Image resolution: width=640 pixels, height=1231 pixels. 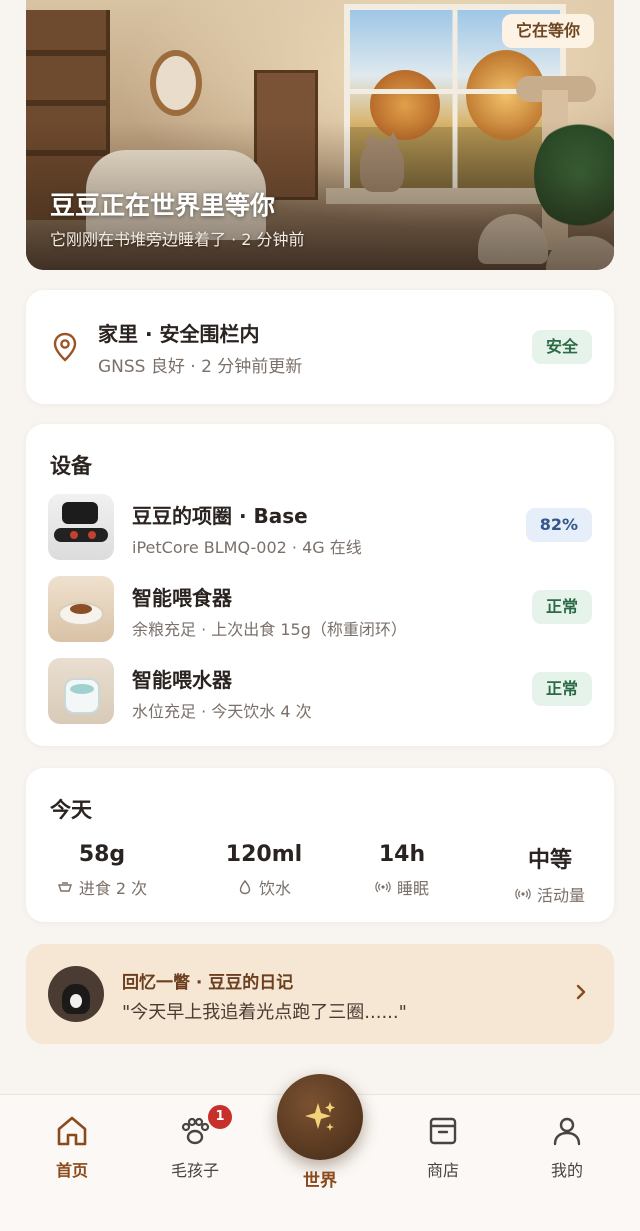 What do you see at coordinates (581, 992) in the screenshot?
I see `chevron-right-icon` at bounding box center [581, 992].